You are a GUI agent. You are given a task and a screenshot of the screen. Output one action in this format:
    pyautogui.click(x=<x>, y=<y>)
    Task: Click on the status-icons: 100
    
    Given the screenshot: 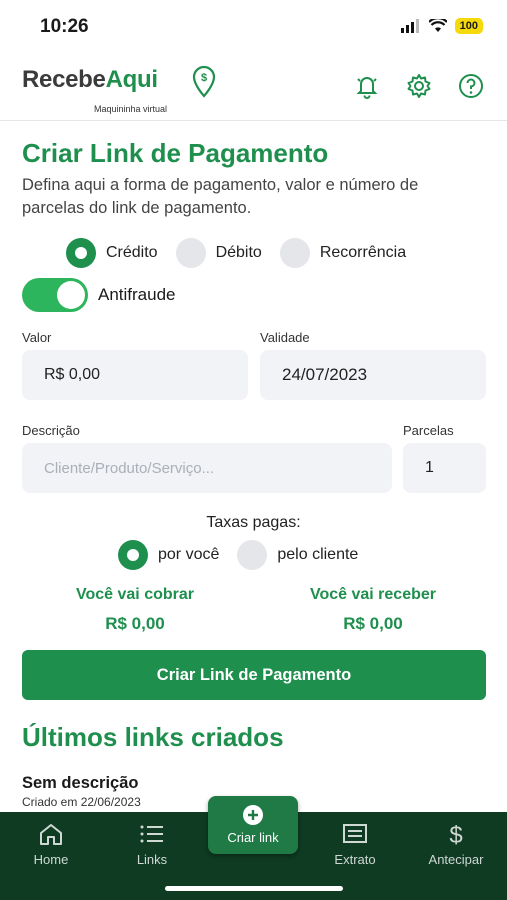 What is the action you would take?
    pyautogui.click(x=441, y=26)
    